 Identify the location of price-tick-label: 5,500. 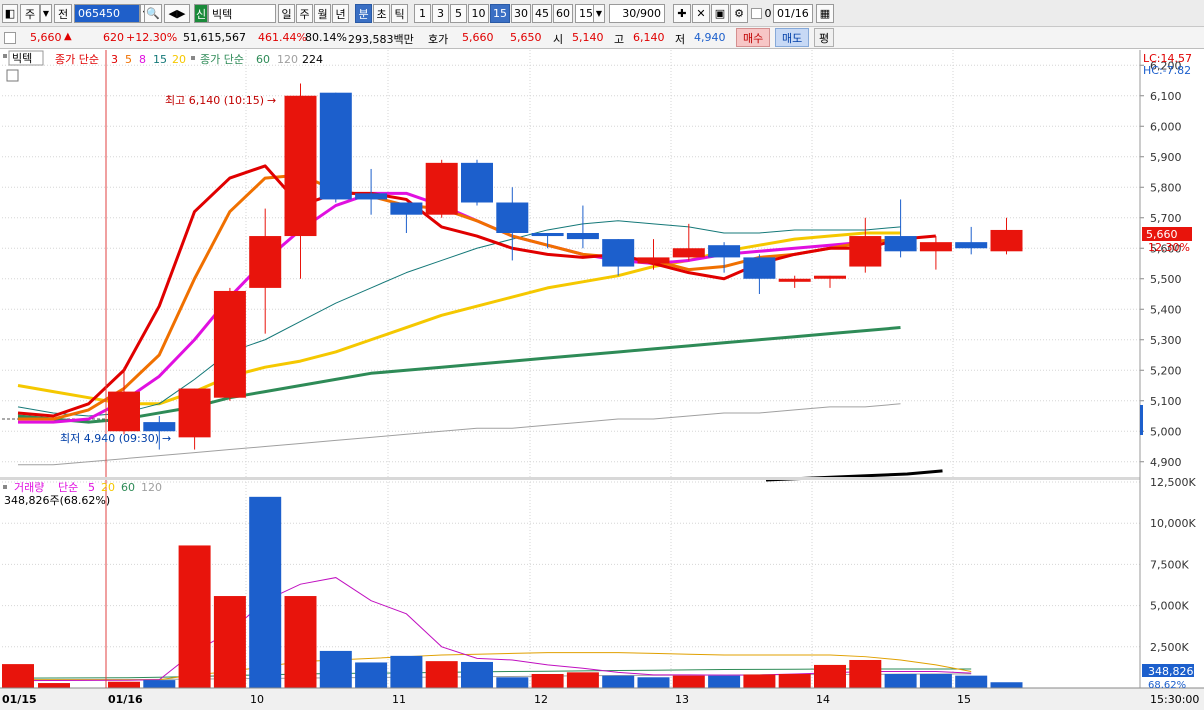
(1166, 279).